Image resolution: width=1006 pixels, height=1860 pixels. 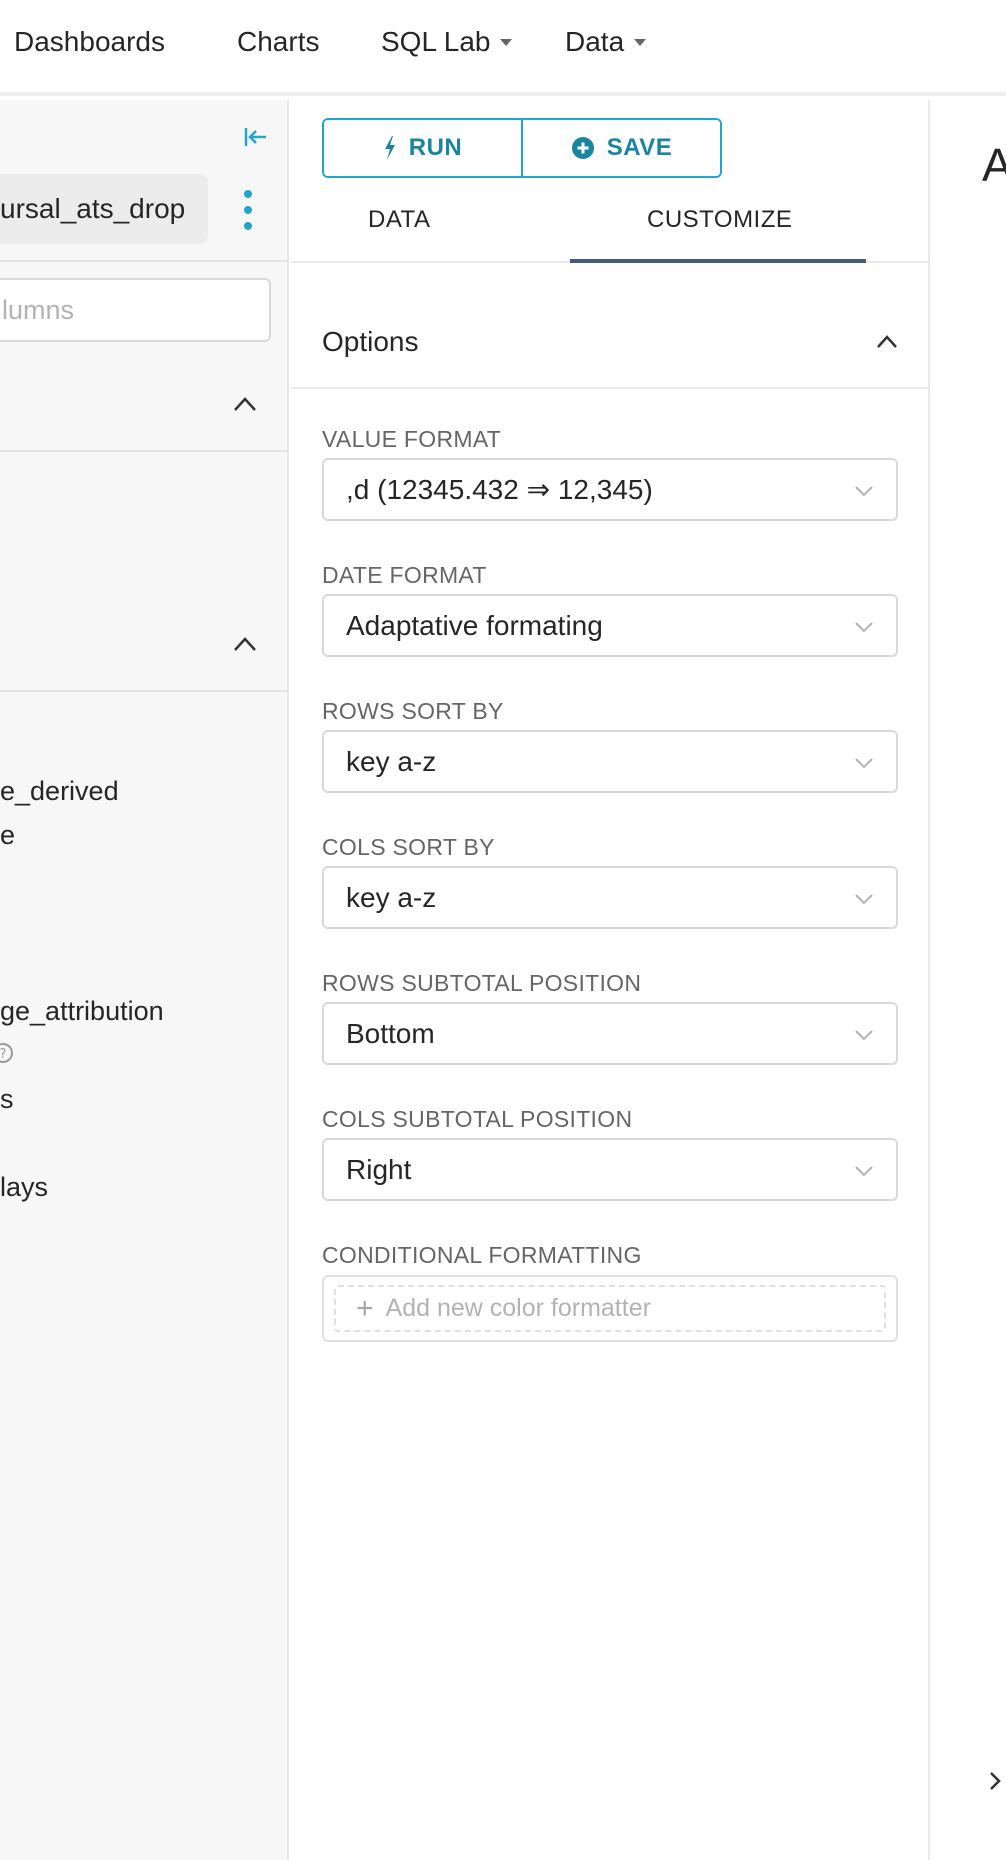 I want to click on conditional-formatting-box: + Add new color formatter, so click(x=610, y=1308).